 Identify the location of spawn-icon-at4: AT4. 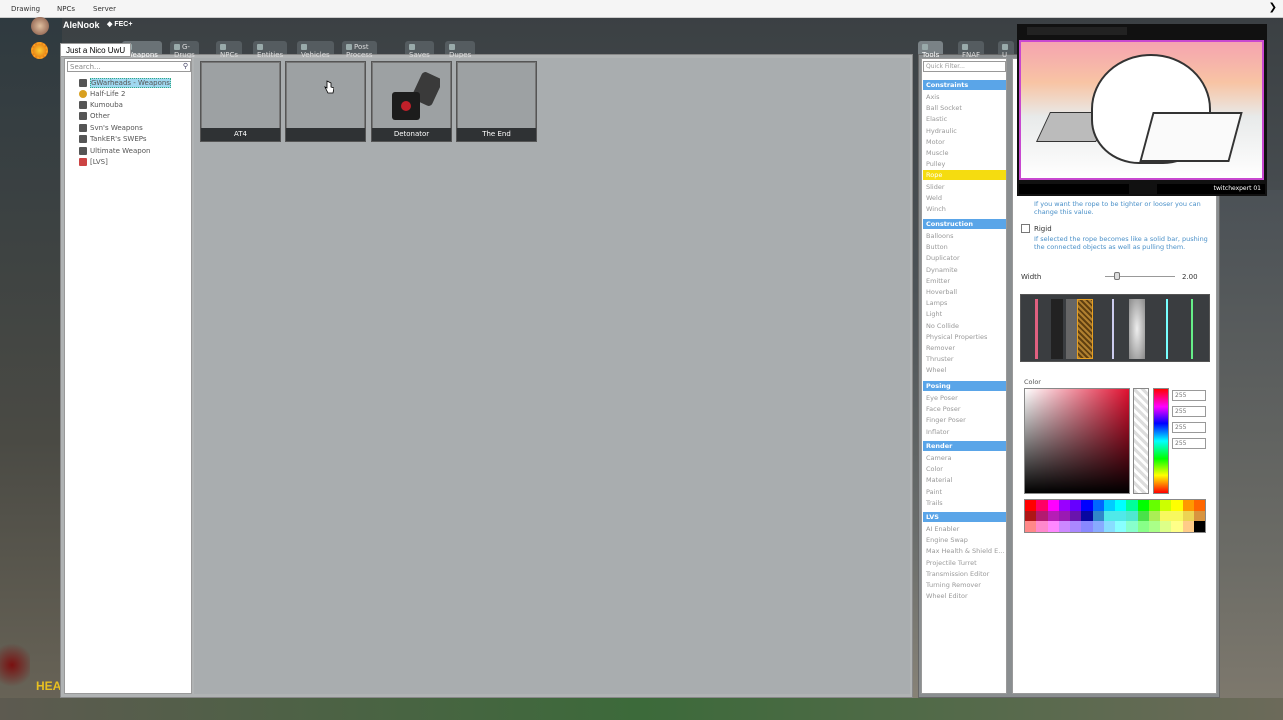
(240, 101).